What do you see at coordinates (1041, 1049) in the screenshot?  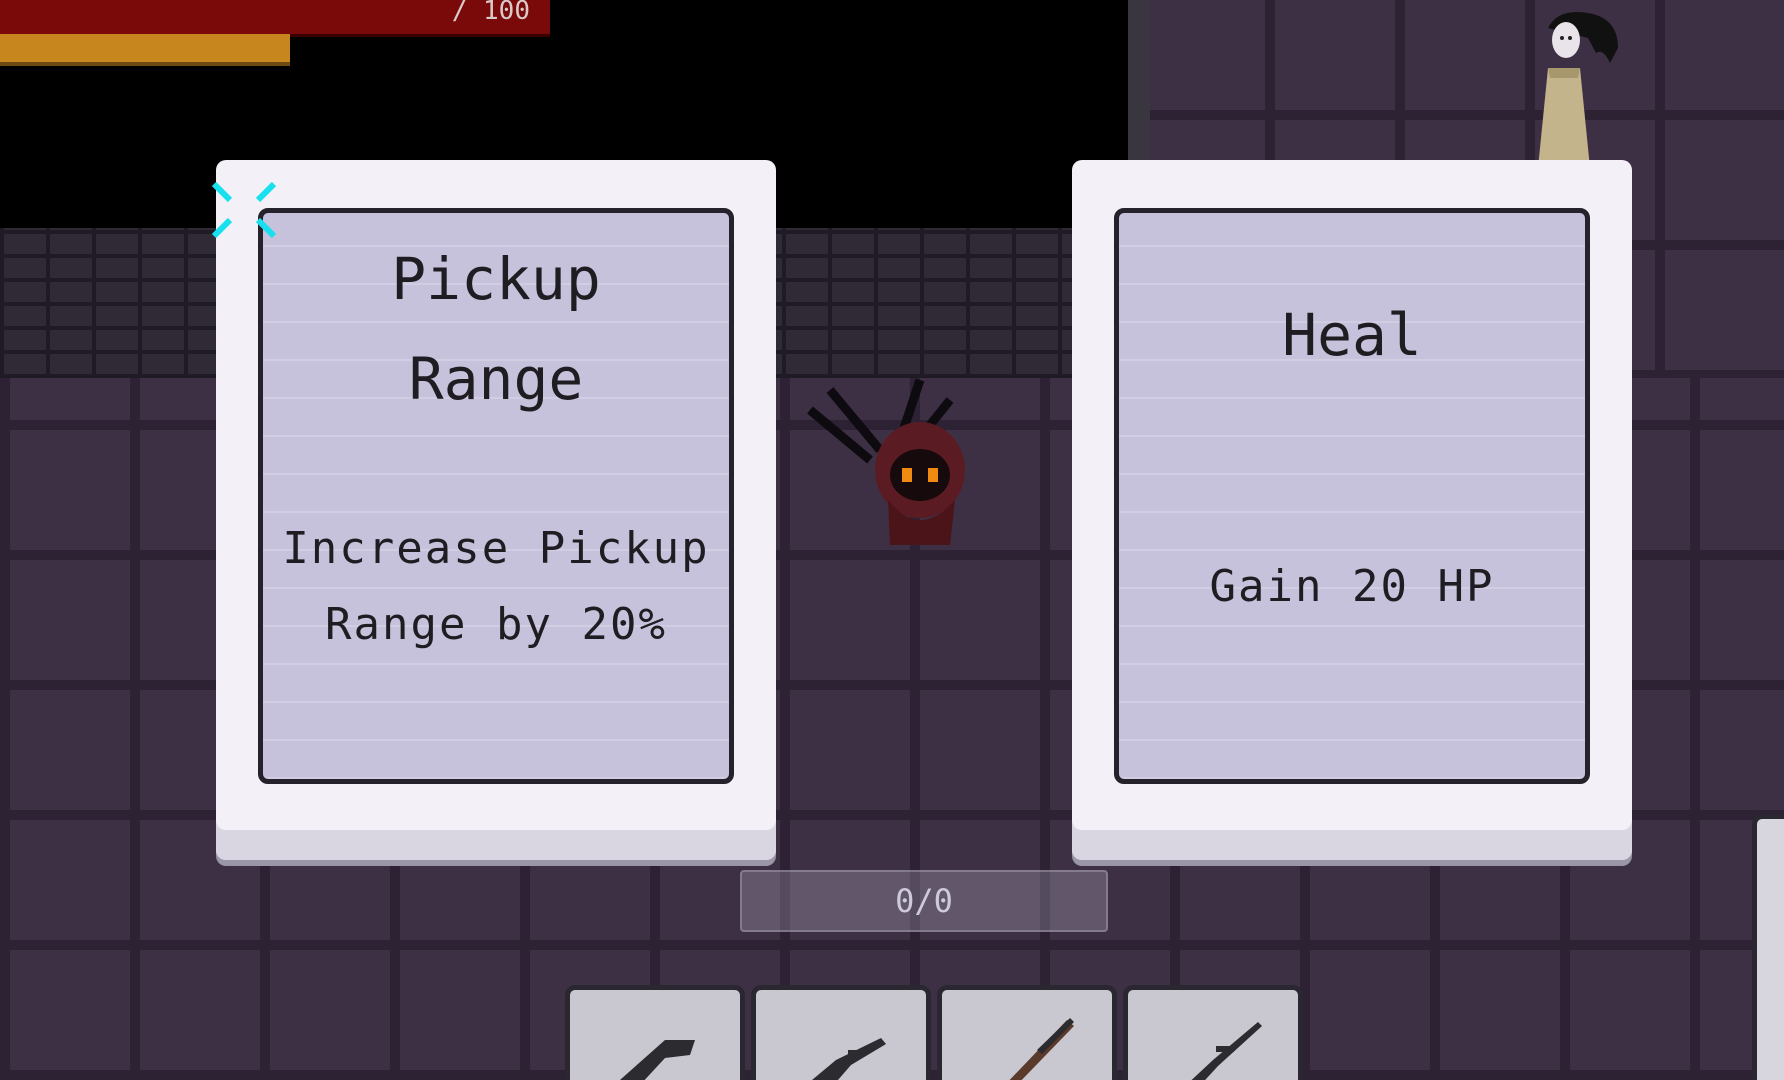 I see `shotgun-icon` at bounding box center [1041, 1049].